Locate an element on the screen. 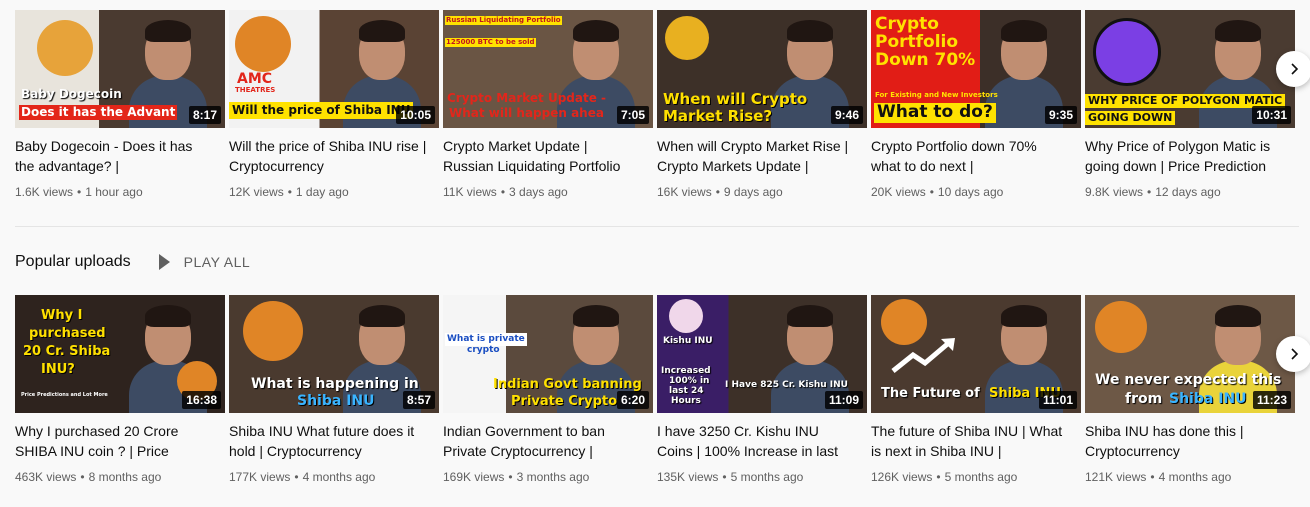 The width and height of the screenshot is (1310, 507). video-meta: 135K views • 5 months ago is located at coordinates (730, 477).